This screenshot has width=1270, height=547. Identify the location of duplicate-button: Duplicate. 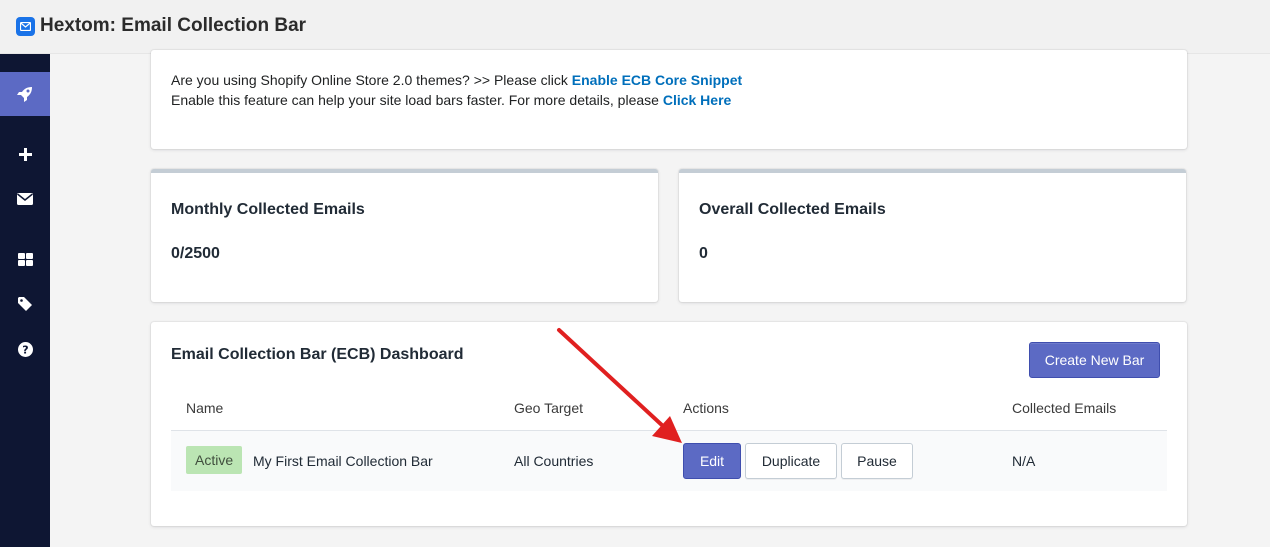
(791, 461).